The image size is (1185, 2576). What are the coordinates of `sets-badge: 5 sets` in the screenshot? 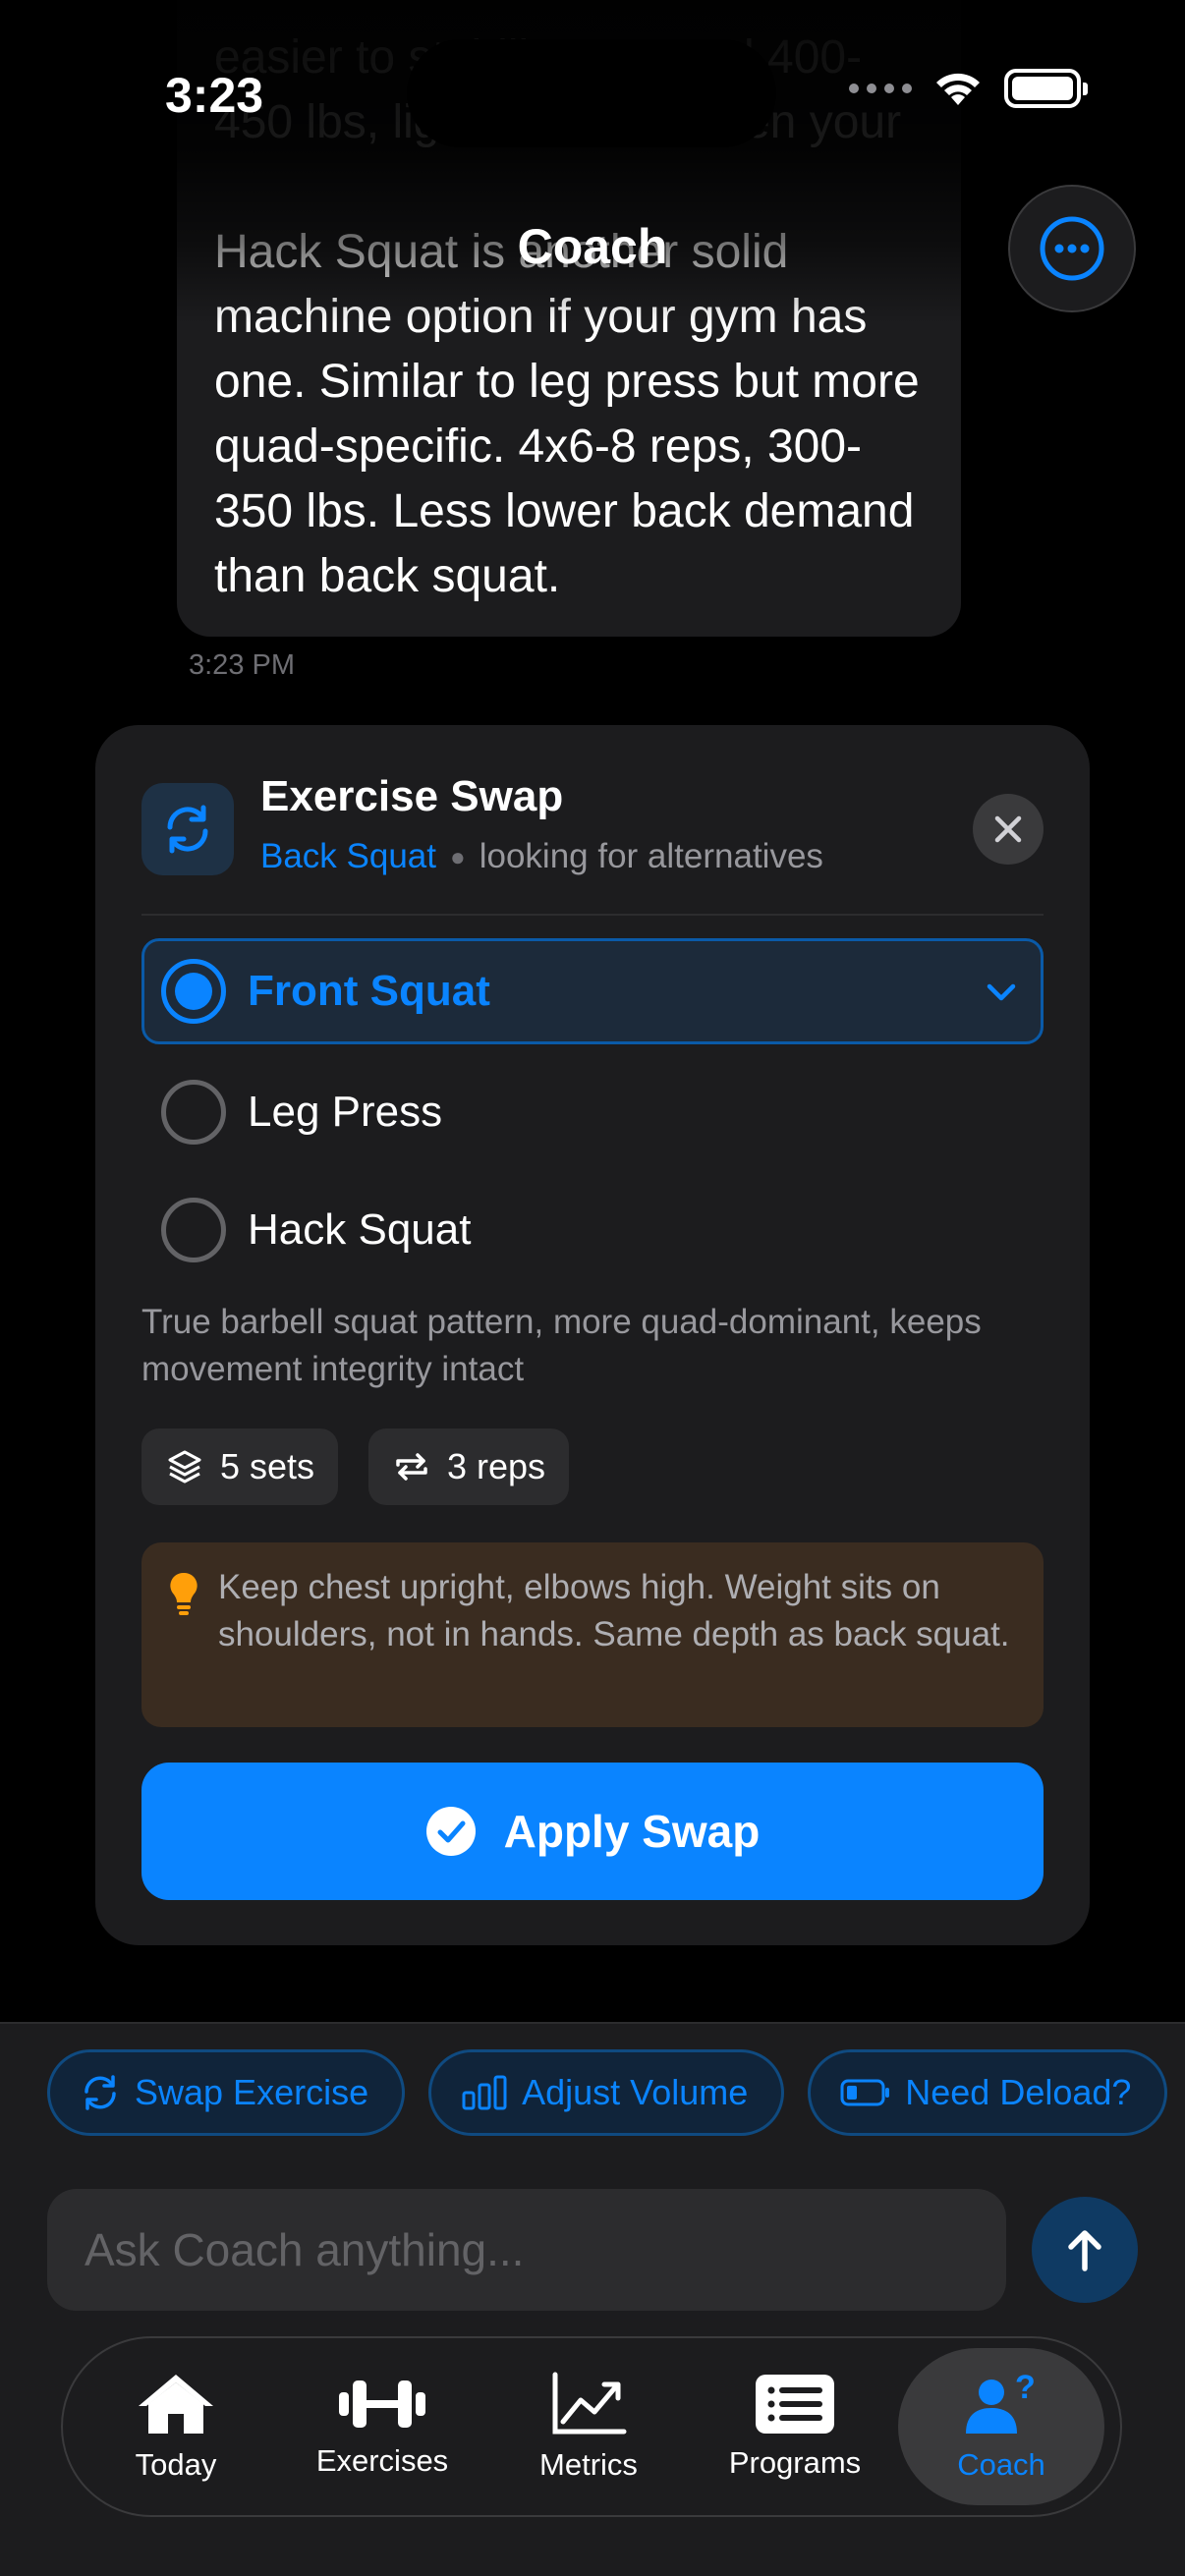 It's located at (240, 1466).